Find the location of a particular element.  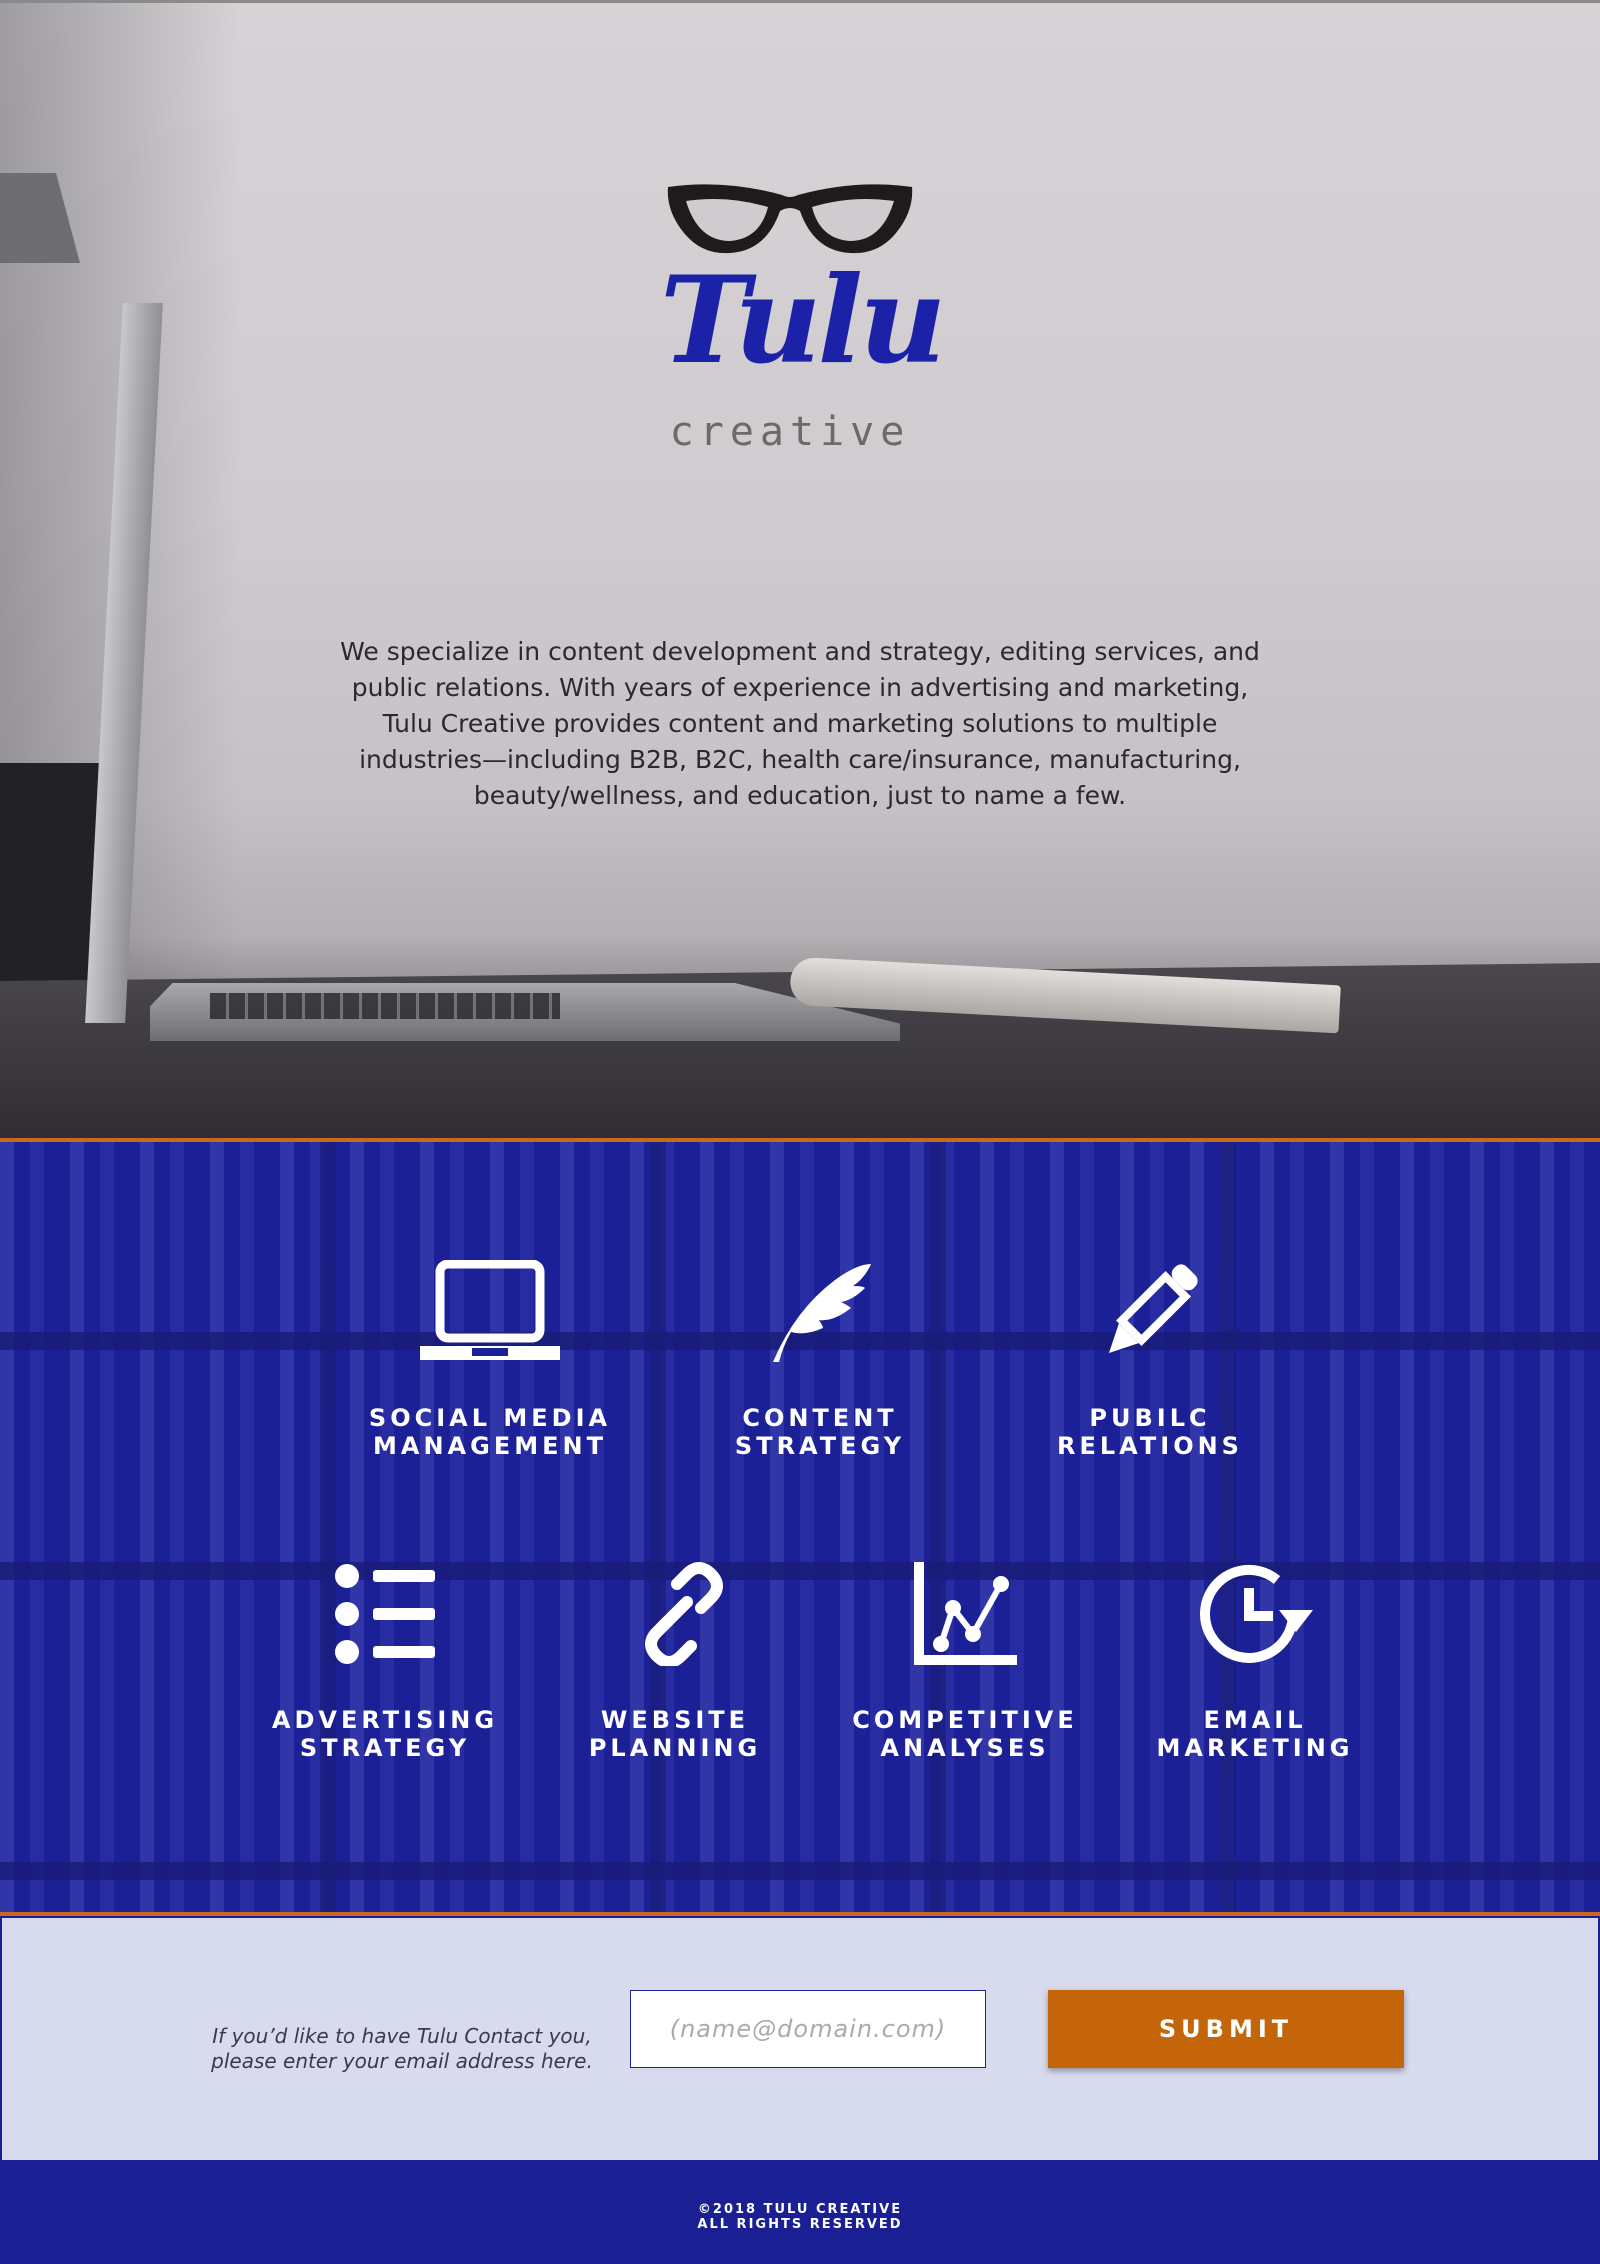

link-icon is located at coordinates (684, 1614).